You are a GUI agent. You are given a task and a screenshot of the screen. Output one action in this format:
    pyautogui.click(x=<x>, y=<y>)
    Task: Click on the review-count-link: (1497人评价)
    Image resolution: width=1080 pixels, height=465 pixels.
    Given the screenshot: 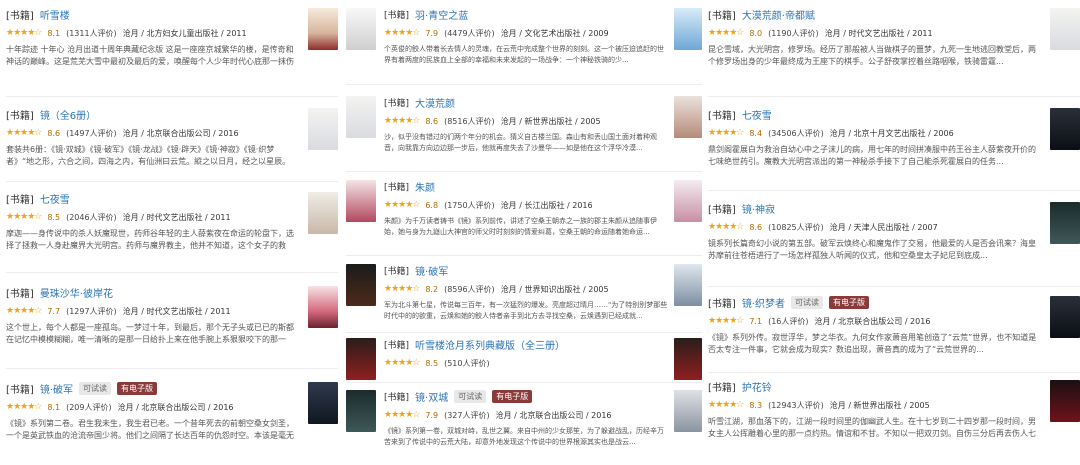 What is the action you would take?
    pyautogui.click(x=91, y=133)
    